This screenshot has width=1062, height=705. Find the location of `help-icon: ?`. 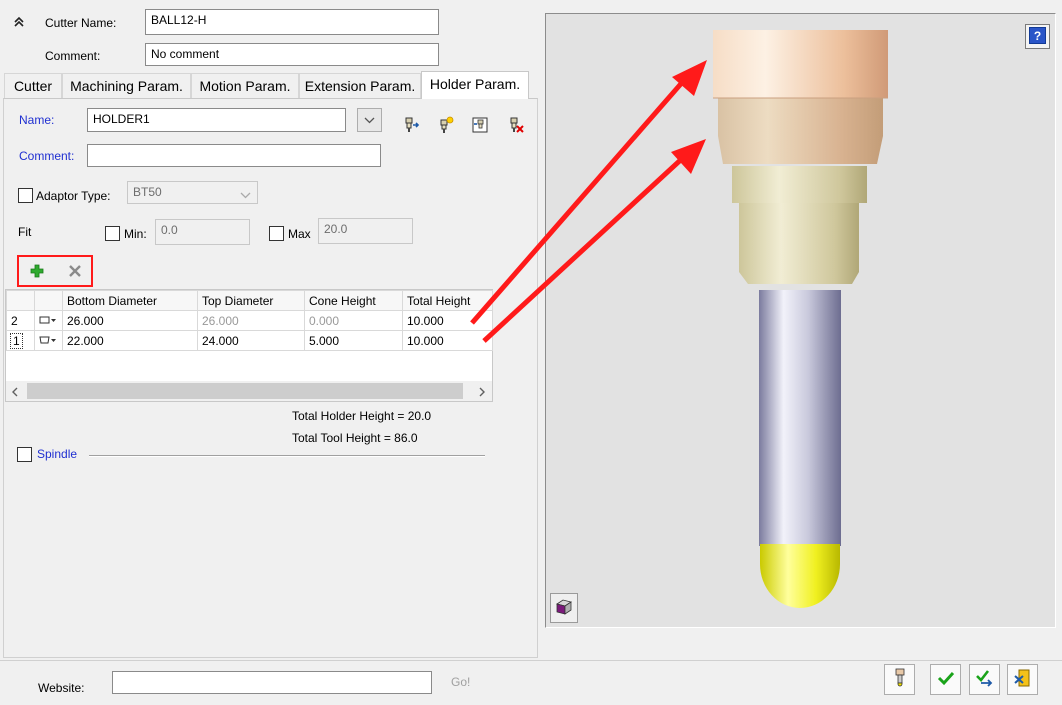

help-icon: ? is located at coordinates (1037, 36).